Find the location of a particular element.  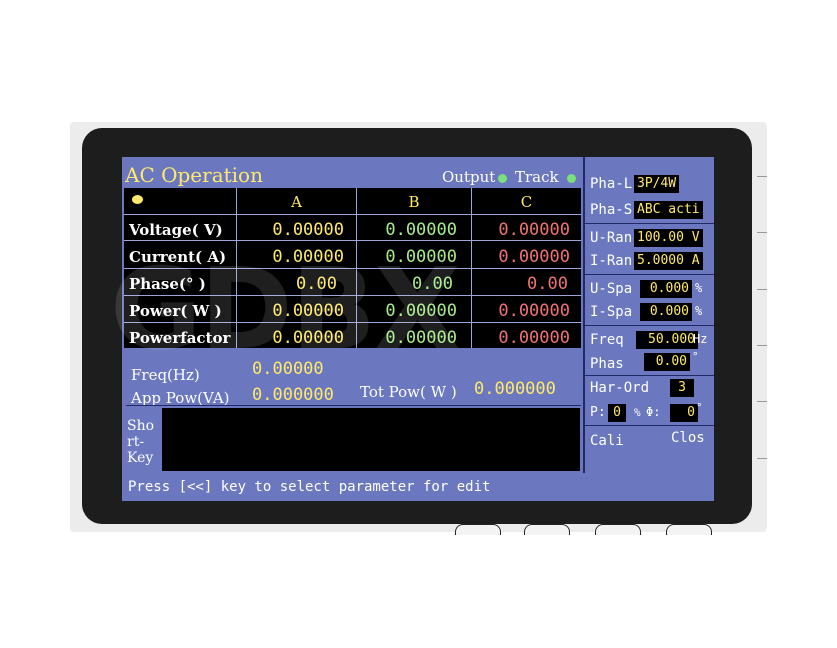

p-label: P: is located at coordinates (598, 412).